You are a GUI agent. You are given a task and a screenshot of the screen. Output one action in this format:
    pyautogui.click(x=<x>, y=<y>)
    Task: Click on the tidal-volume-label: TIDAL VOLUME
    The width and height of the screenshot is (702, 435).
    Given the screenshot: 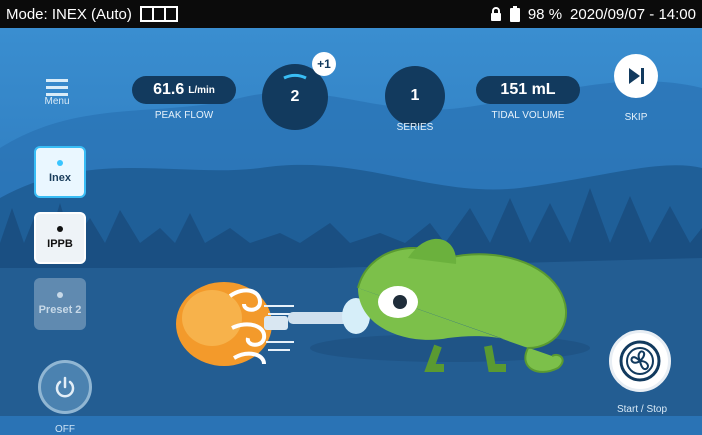 What is the action you would take?
    pyautogui.click(x=528, y=115)
    